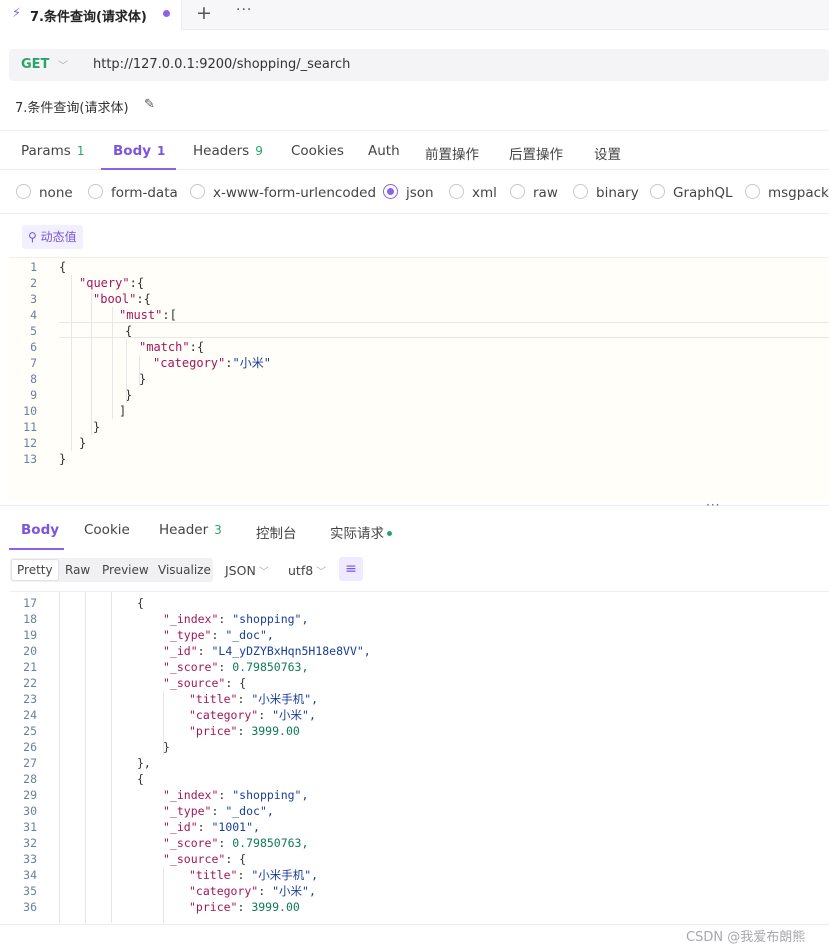 This screenshot has width=829, height=950. I want to click on tab-headers: Headers 9, so click(228, 151).